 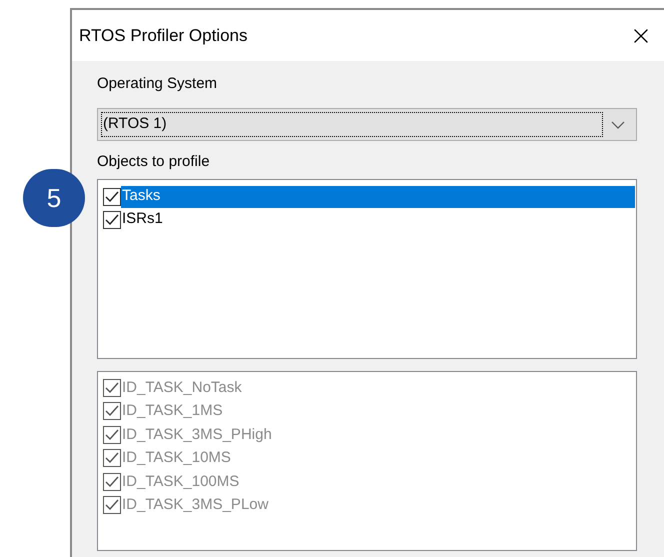 What do you see at coordinates (163, 35) in the screenshot?
I see `window-title: RTOS Profiler Options` at bounding box center [163, 35].